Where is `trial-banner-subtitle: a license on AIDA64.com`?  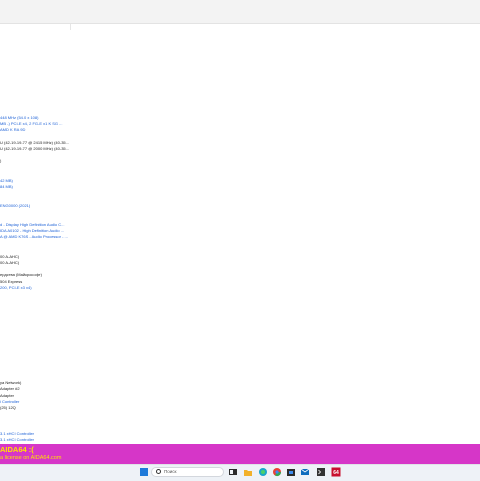
trial-banner-subtitle: a license on AIDA64.com is located at coordinates (30, 458).